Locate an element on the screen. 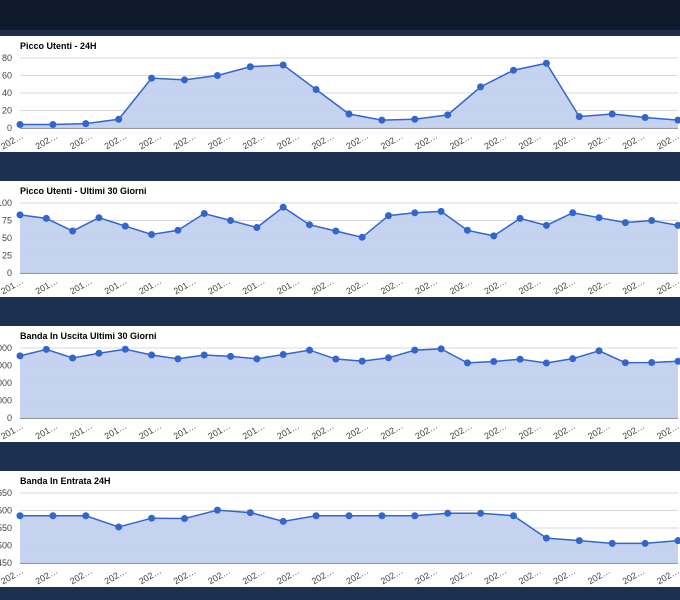 The image size is (680, 600). series-area is located at coordinates (349, 240).